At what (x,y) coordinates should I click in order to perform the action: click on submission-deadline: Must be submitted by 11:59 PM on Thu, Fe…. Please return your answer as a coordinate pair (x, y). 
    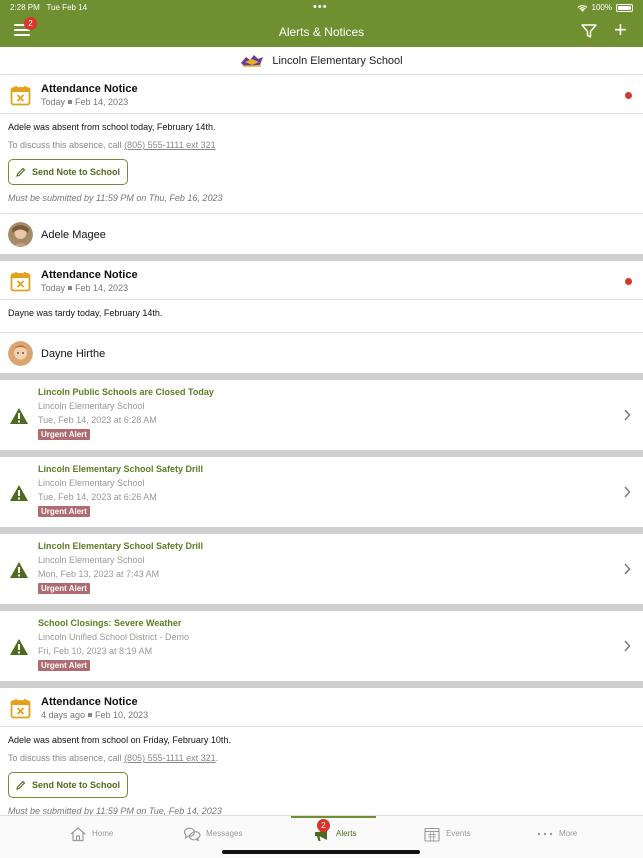
    Looking at the image, I should click on (115, 198).